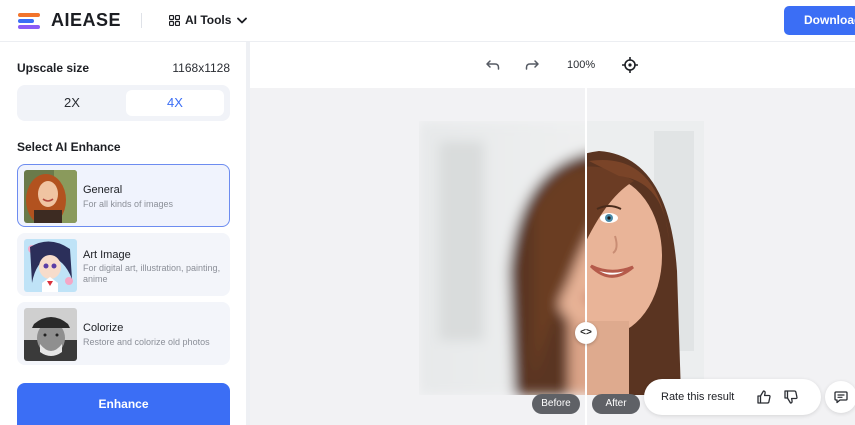 The width and height of the screenshot is (855, 425). Describe the element at coordinates (72, 103) in the screenshot. I see `scale-option-2x: 2X` at that location.